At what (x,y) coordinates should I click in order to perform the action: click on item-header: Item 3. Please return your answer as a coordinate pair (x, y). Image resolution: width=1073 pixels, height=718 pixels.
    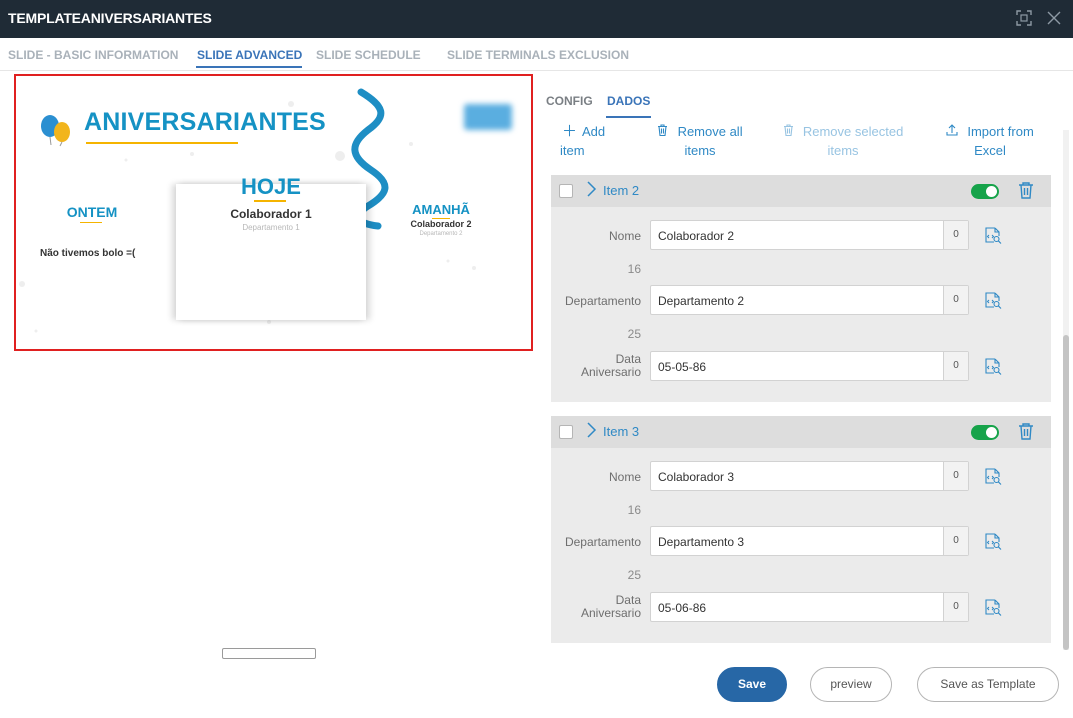
    Looking at the image, I should click on (801, 432).